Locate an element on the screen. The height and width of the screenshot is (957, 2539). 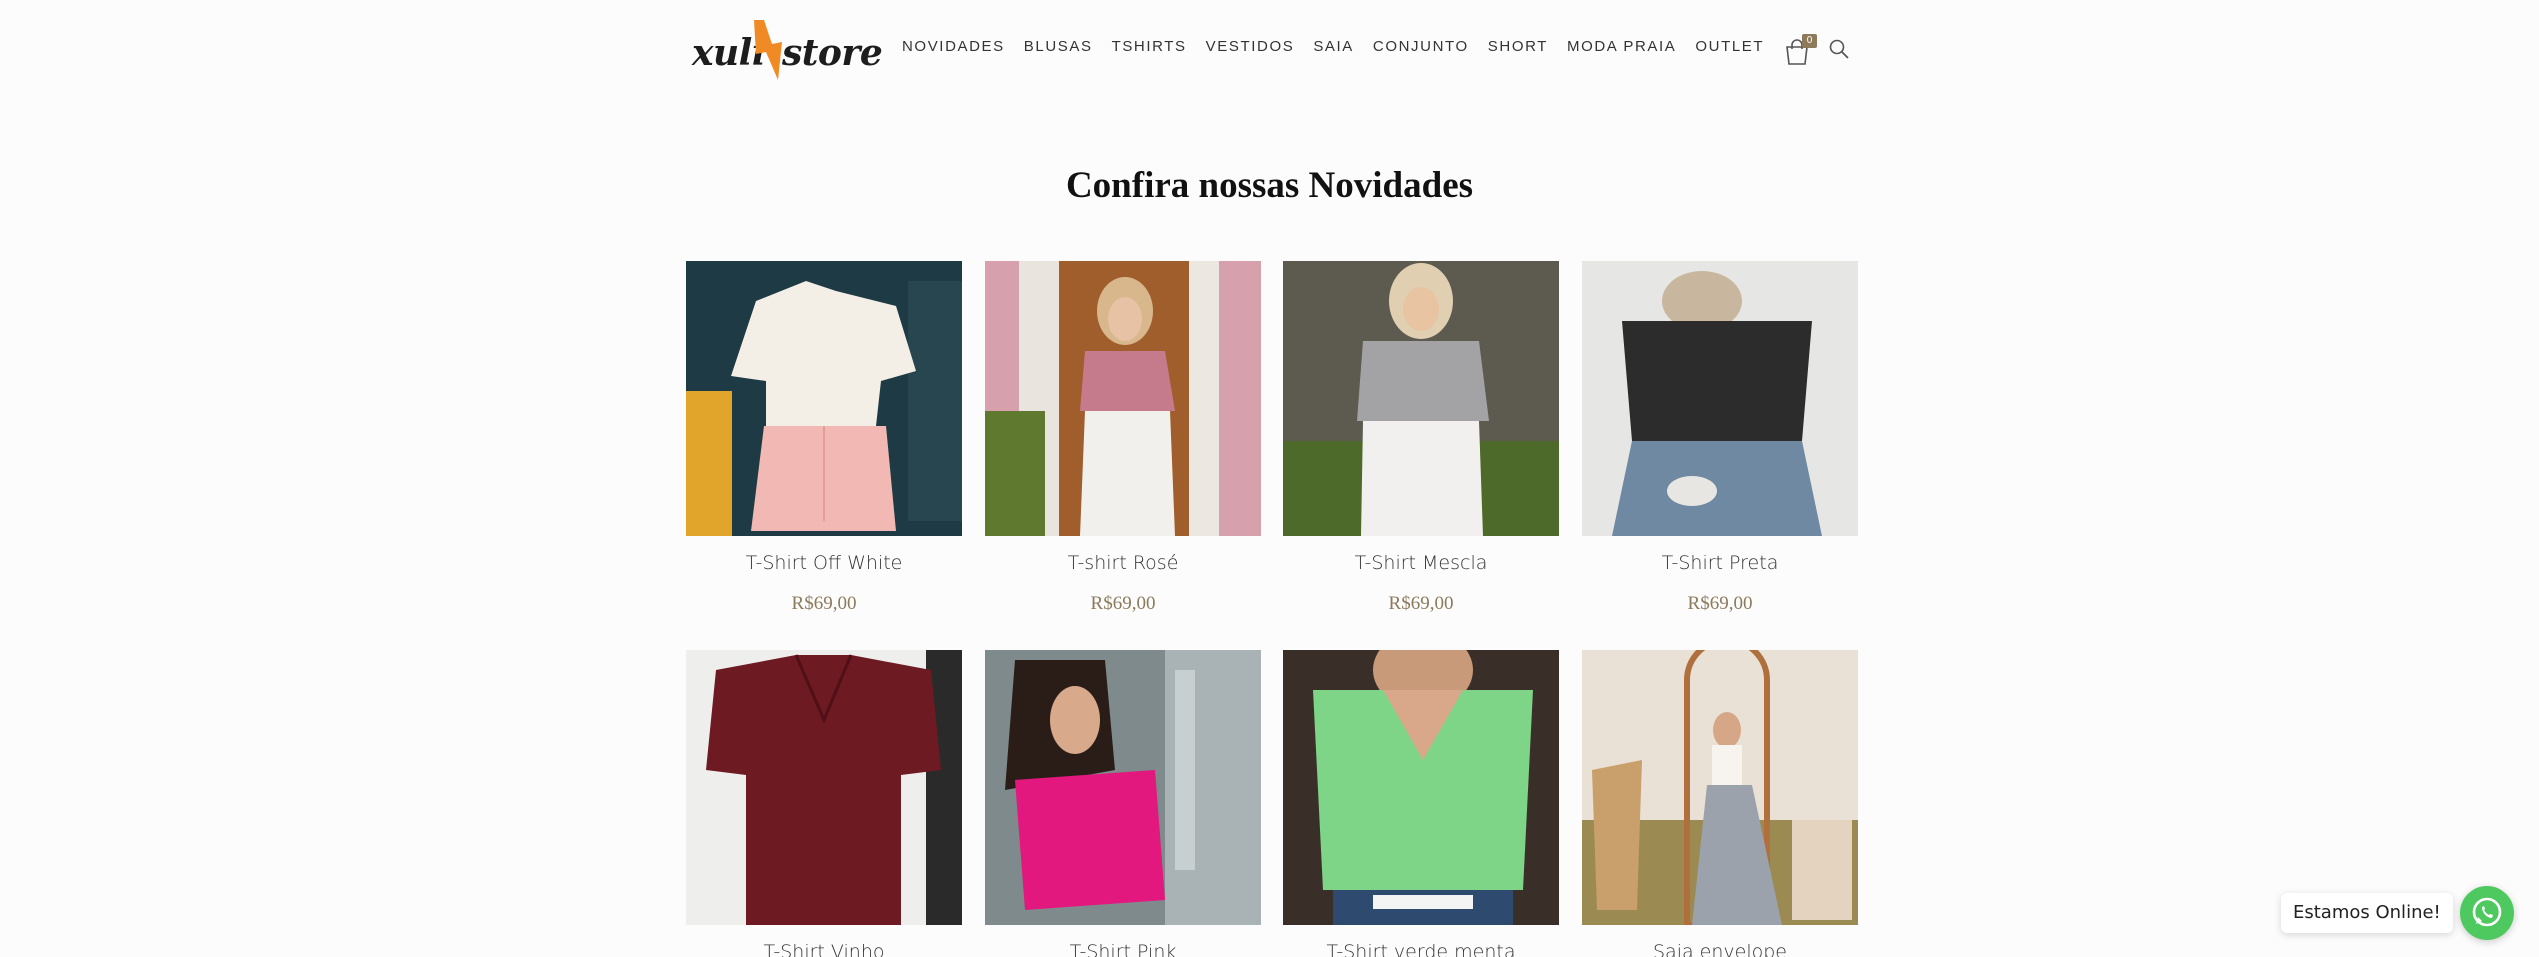
nav-item-novidades: NOVIDADES is located at coordinates (953, 46).